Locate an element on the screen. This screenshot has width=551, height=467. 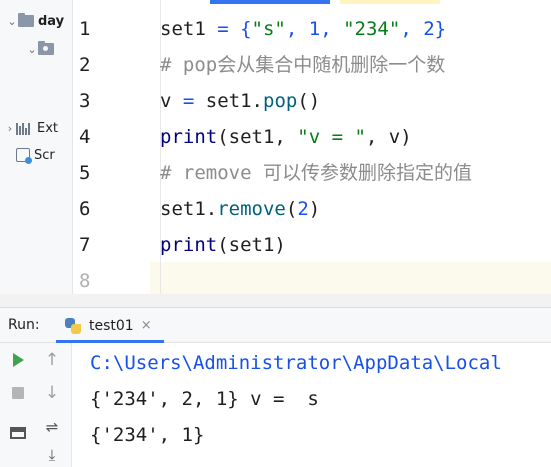
run-tab-test01: test01 × is located at coordinates (110, 325).